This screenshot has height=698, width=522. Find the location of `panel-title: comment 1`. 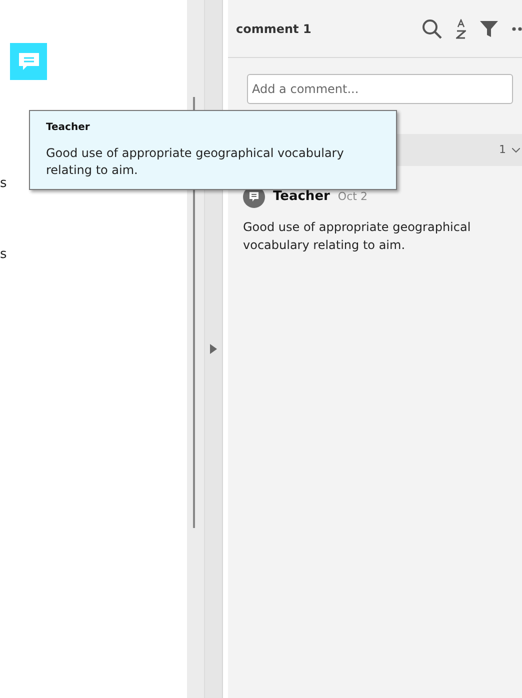

panel-title: comment 1 is located at coordinates (274, 29).